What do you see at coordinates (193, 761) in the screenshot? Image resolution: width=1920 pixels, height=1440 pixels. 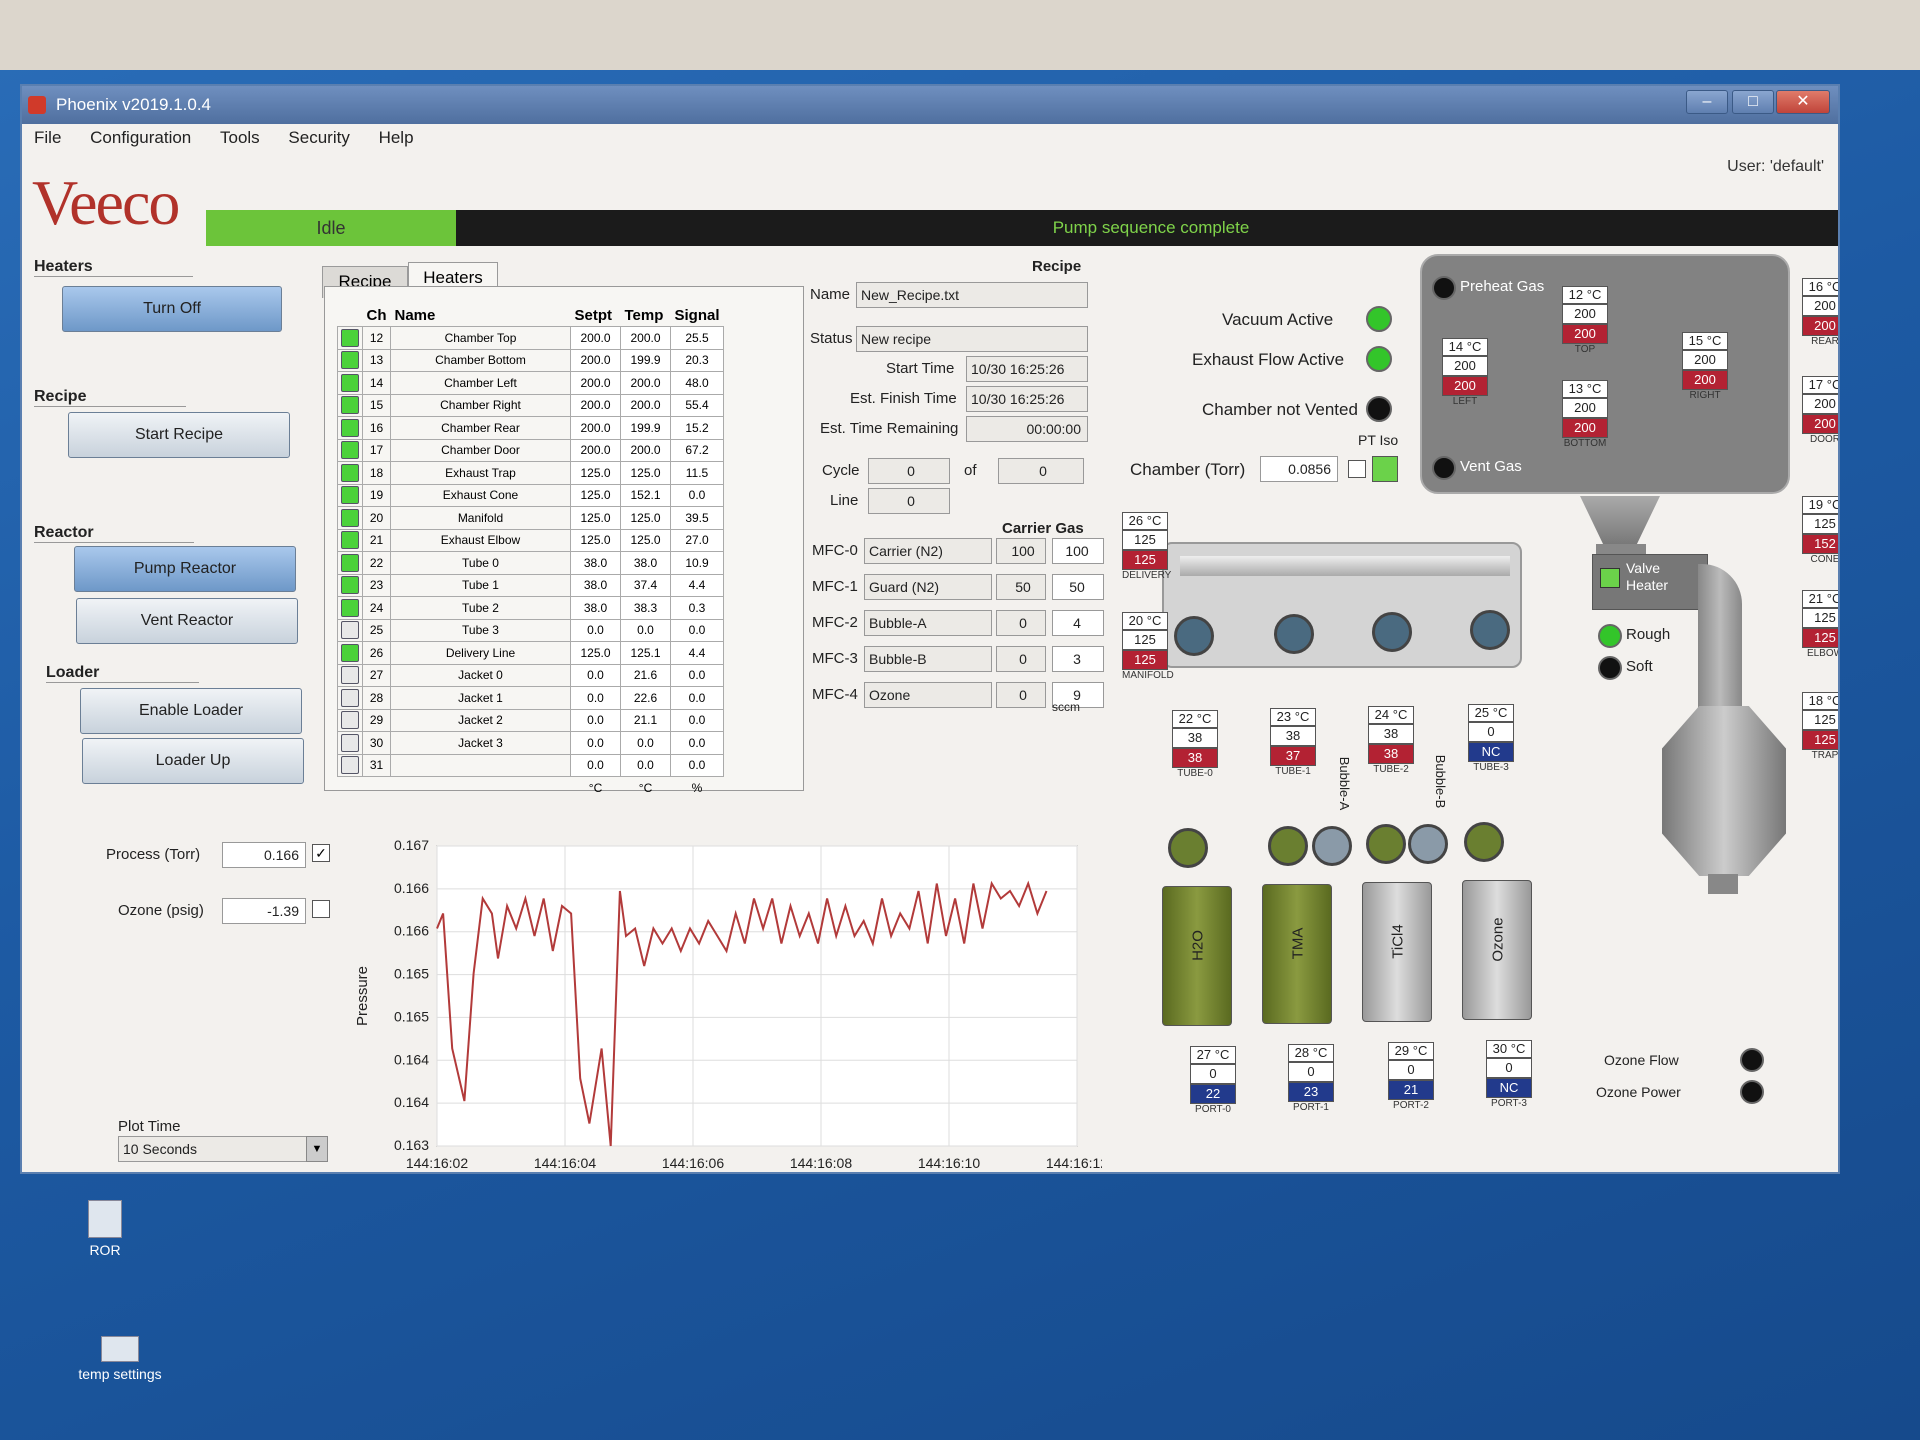 I see `loader-up-button: Loader Up` at bounding box center [193, 761].